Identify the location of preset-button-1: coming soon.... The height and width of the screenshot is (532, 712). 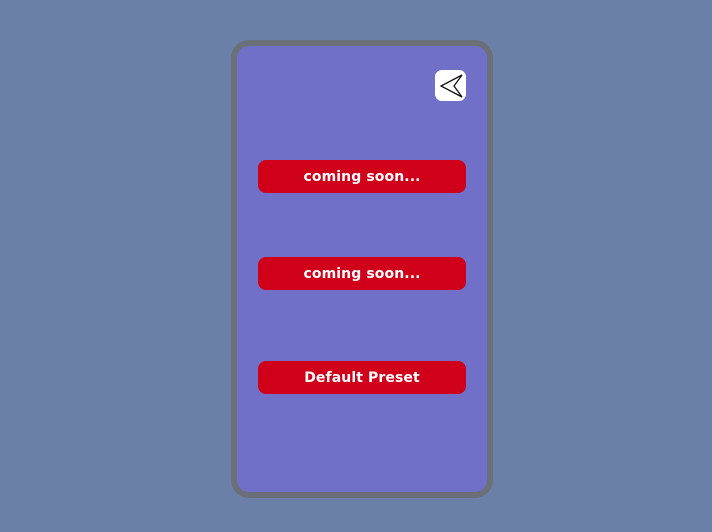
(362, 176).